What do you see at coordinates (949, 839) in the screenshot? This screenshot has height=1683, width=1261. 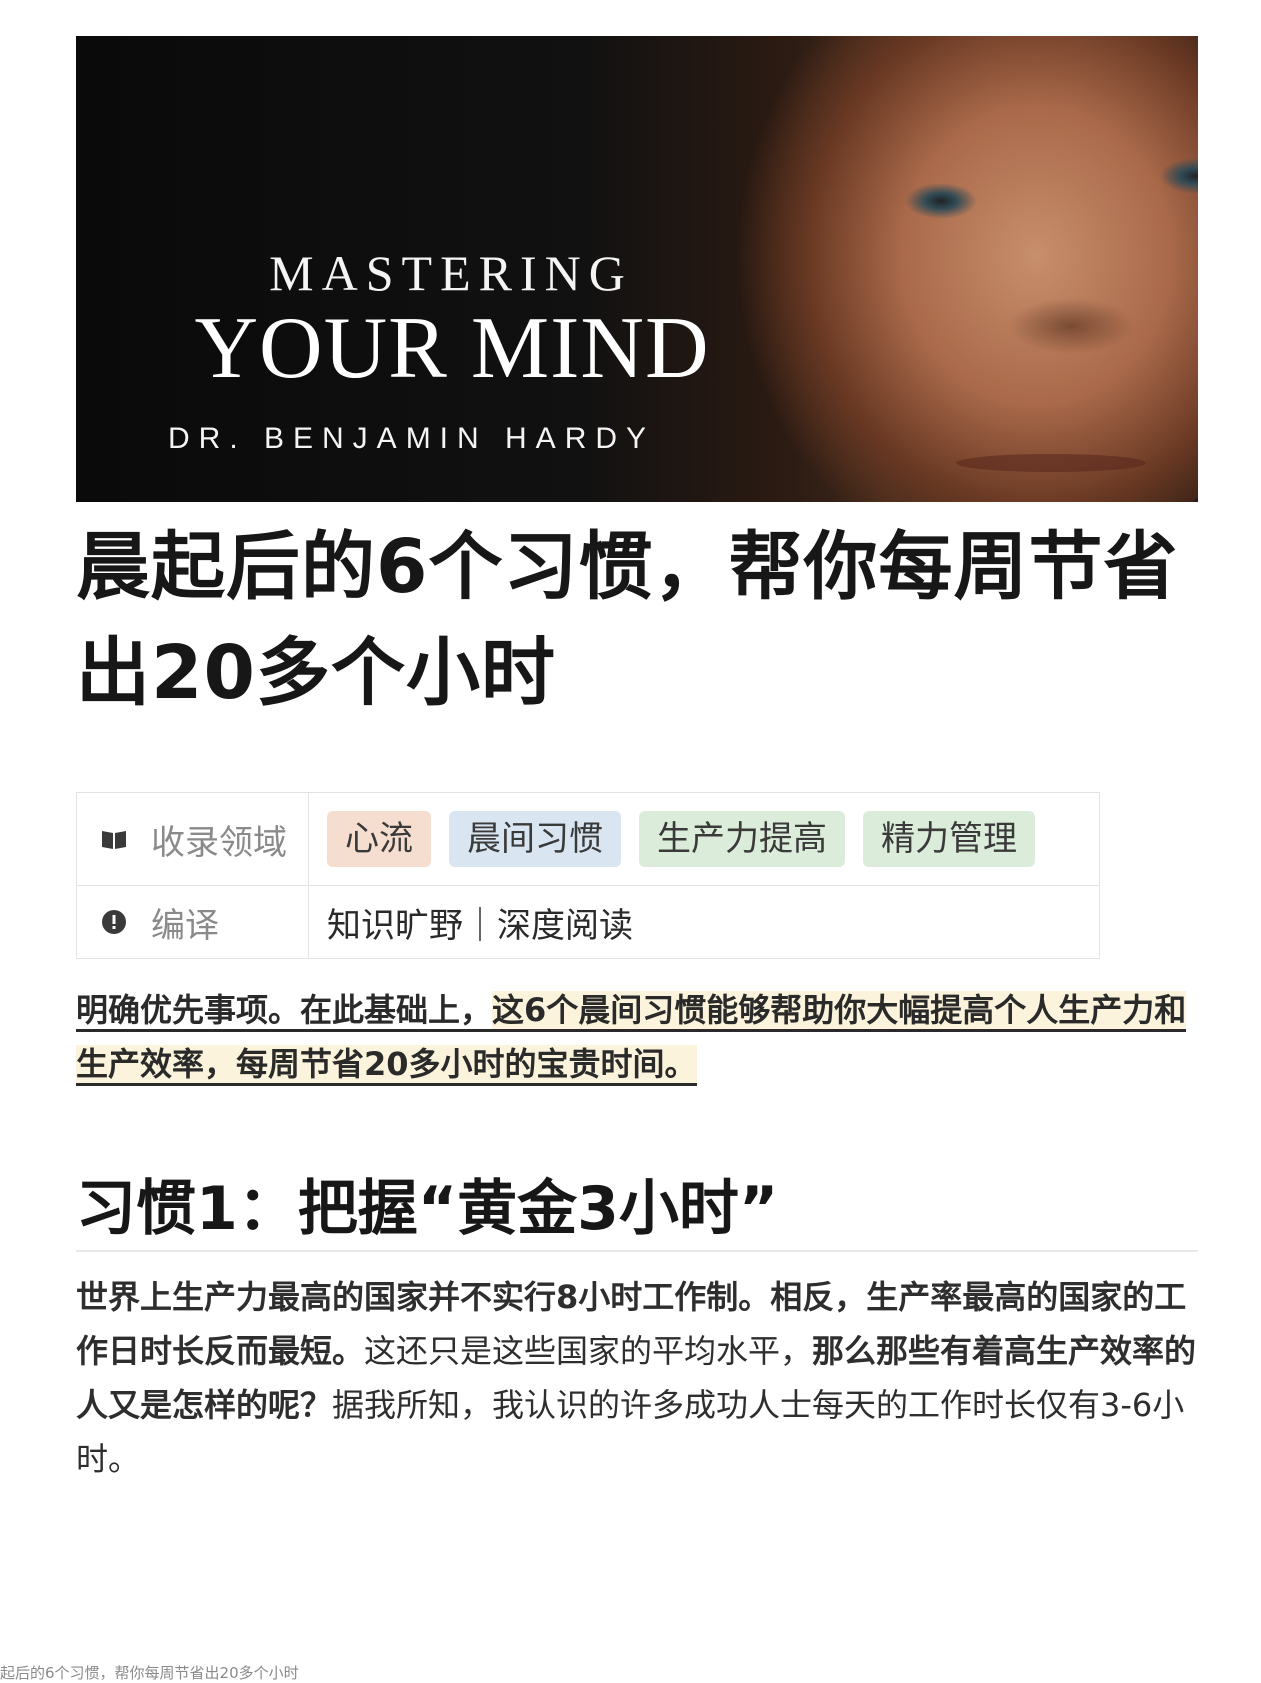 I see `tag-energy-management: 精力管理` at bounding box center [949, 839].